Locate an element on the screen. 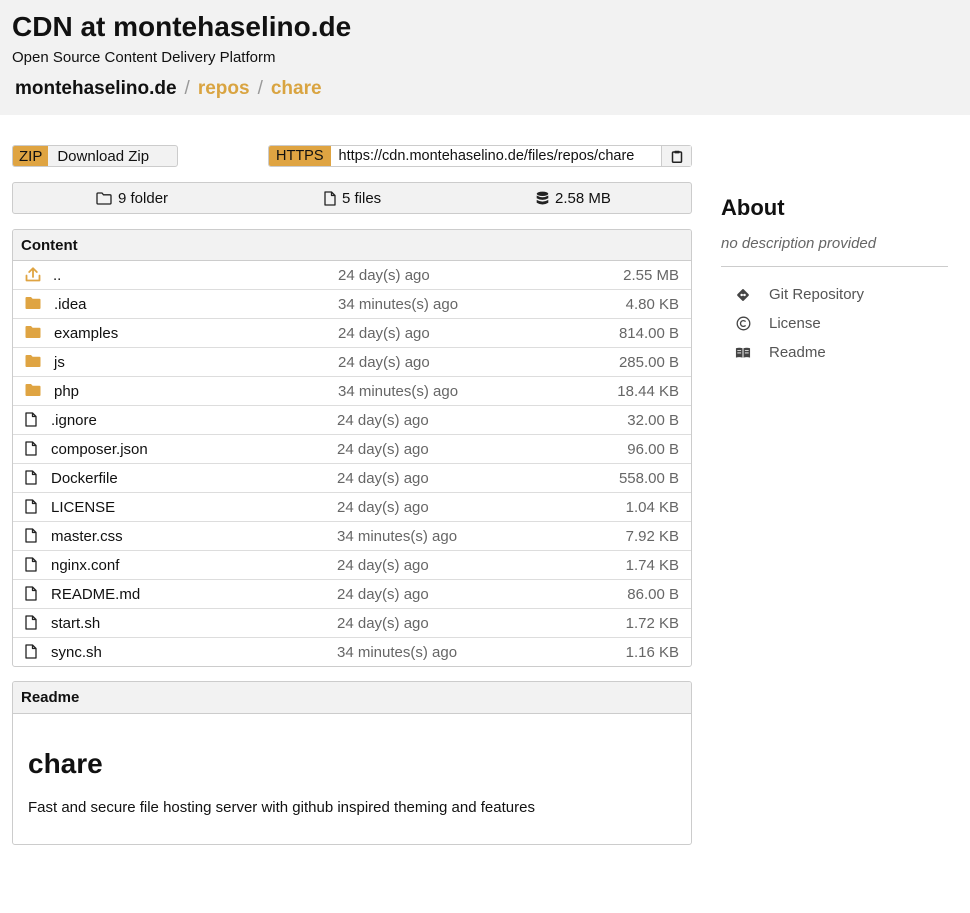 This screenshot has height=913, width=970. file-name: examples is located at coordinates (86, 333).